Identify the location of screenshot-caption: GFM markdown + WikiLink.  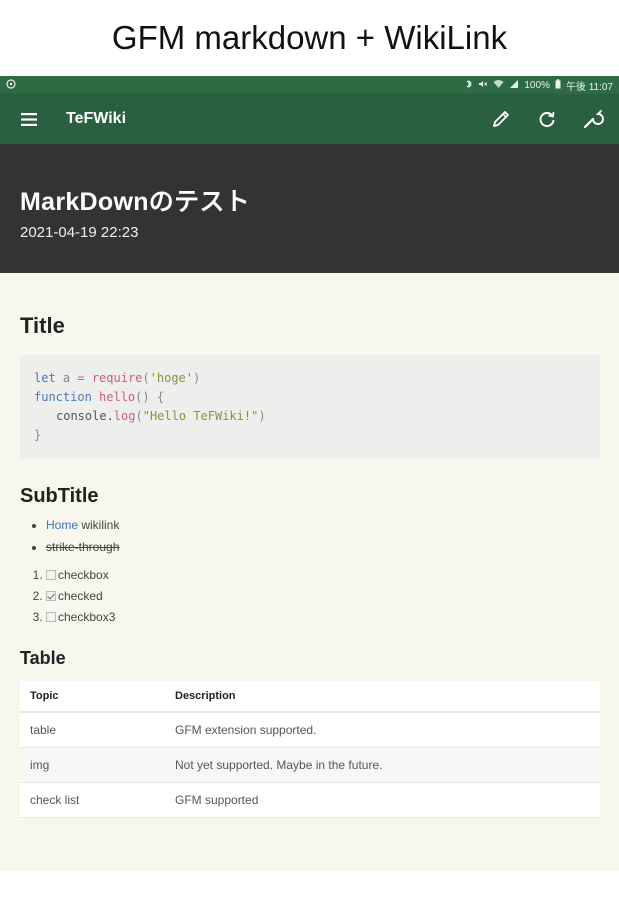
(309, 37).